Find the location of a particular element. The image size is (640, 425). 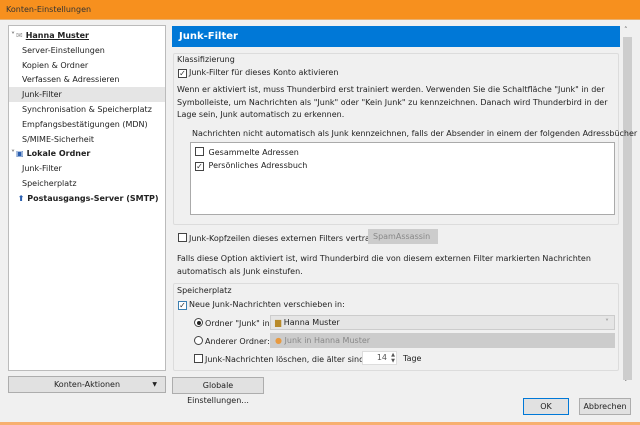

junk-icon: ● is located at coordinates (280, 340).